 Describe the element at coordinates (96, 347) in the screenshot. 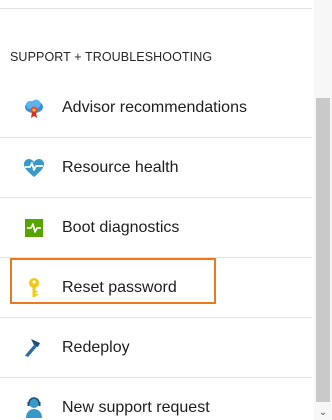

I see `menu-item-label: Redeploy` at that location.